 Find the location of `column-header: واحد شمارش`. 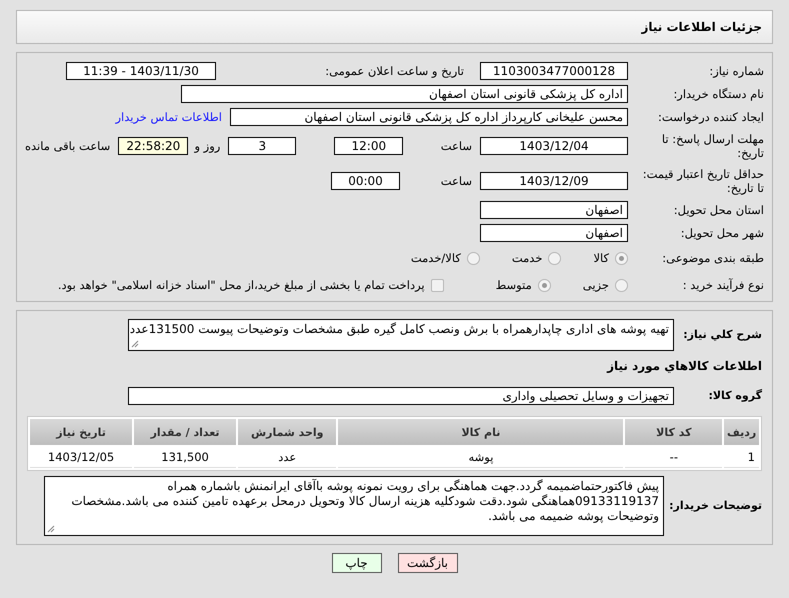

column-header: واحد شمارش is located at coordinates (287, 432).